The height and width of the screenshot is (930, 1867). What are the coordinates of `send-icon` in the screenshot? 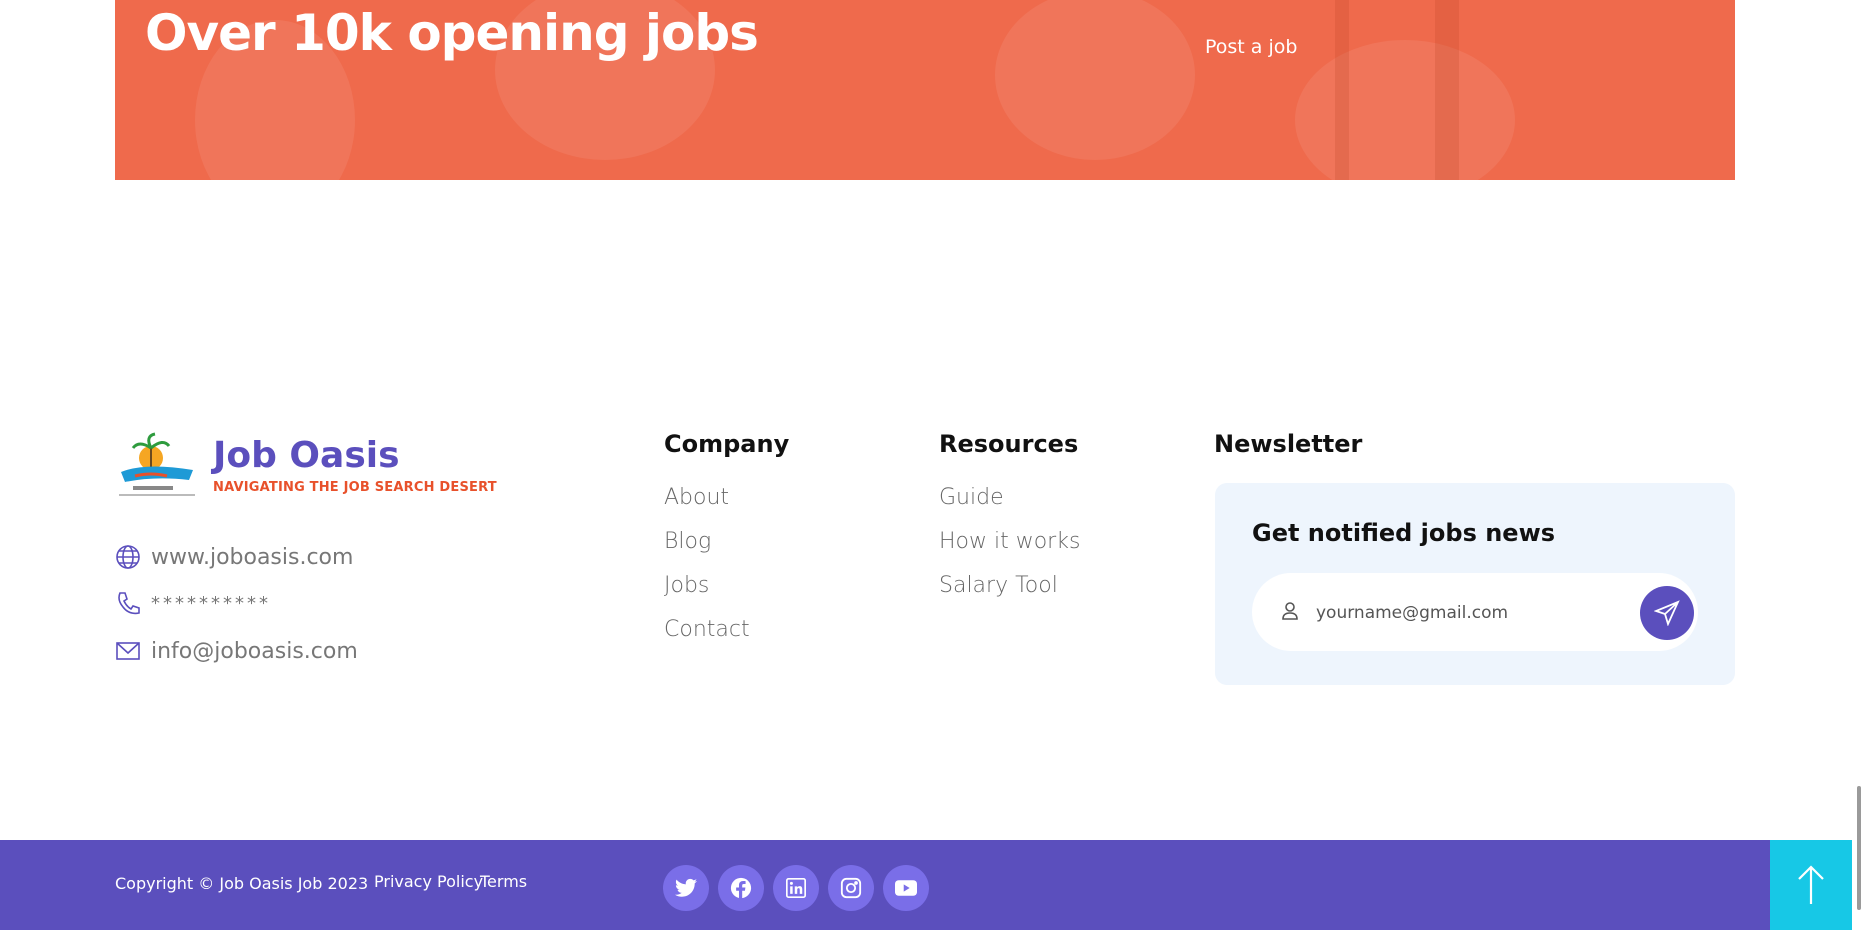 It's located at (1667, 613).